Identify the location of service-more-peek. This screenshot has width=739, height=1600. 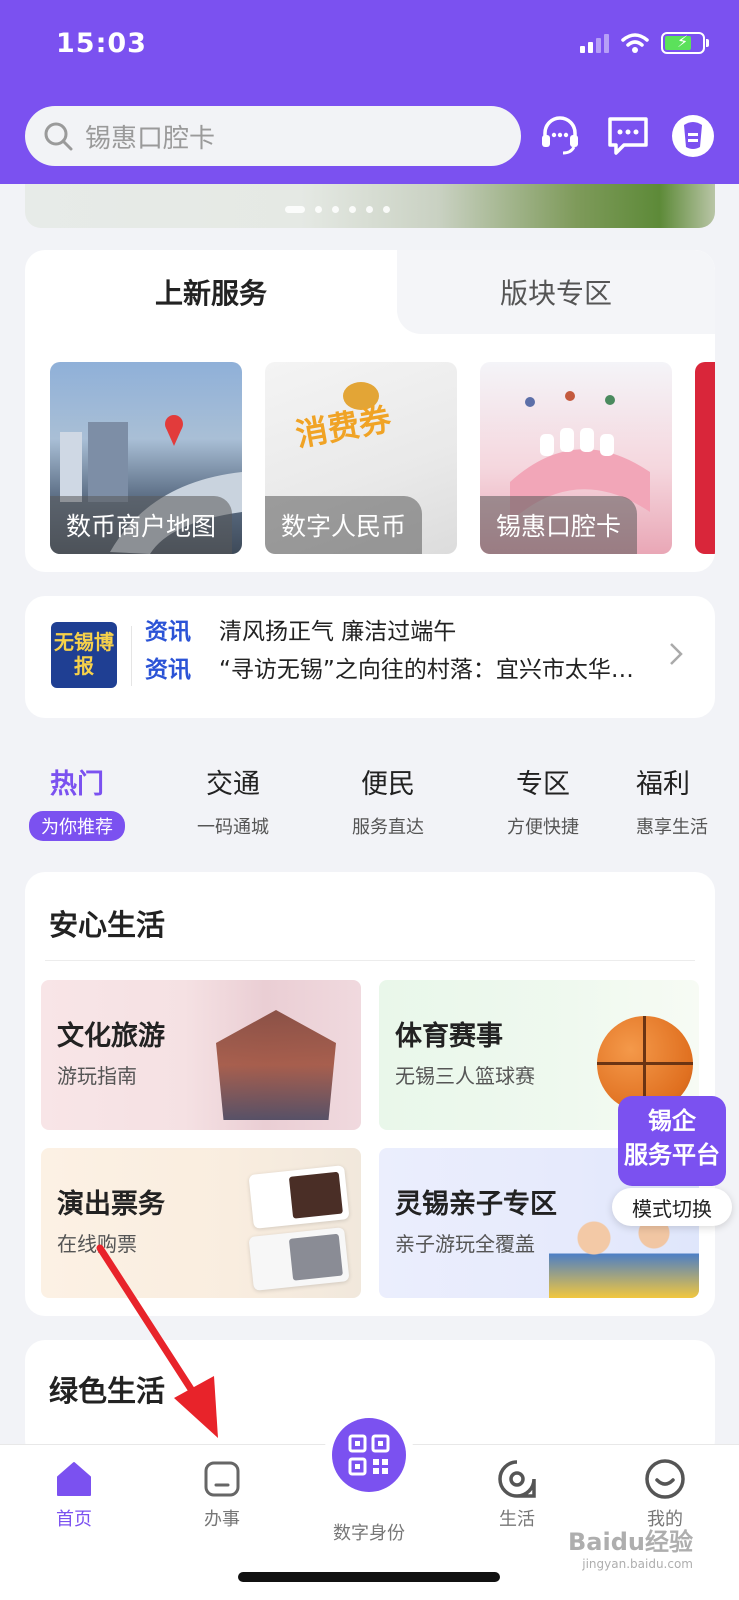
(705, 458).